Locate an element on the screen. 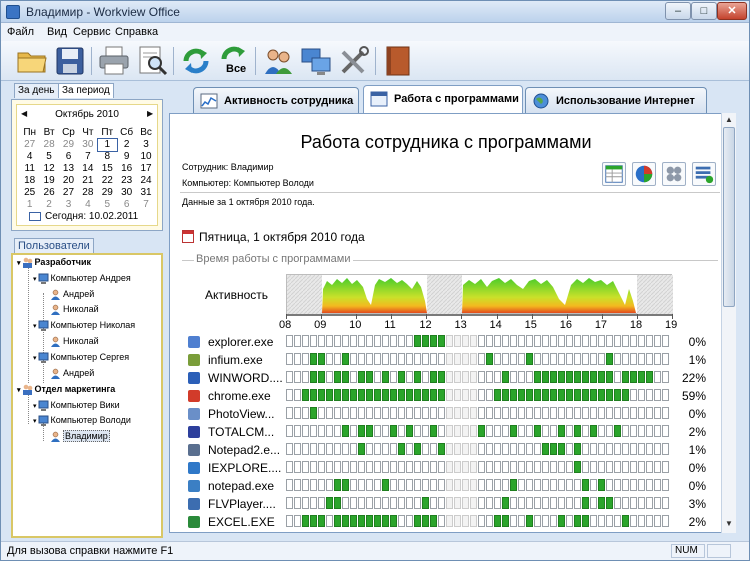  tab-per-period: За период is located at coordinates (86, 90).